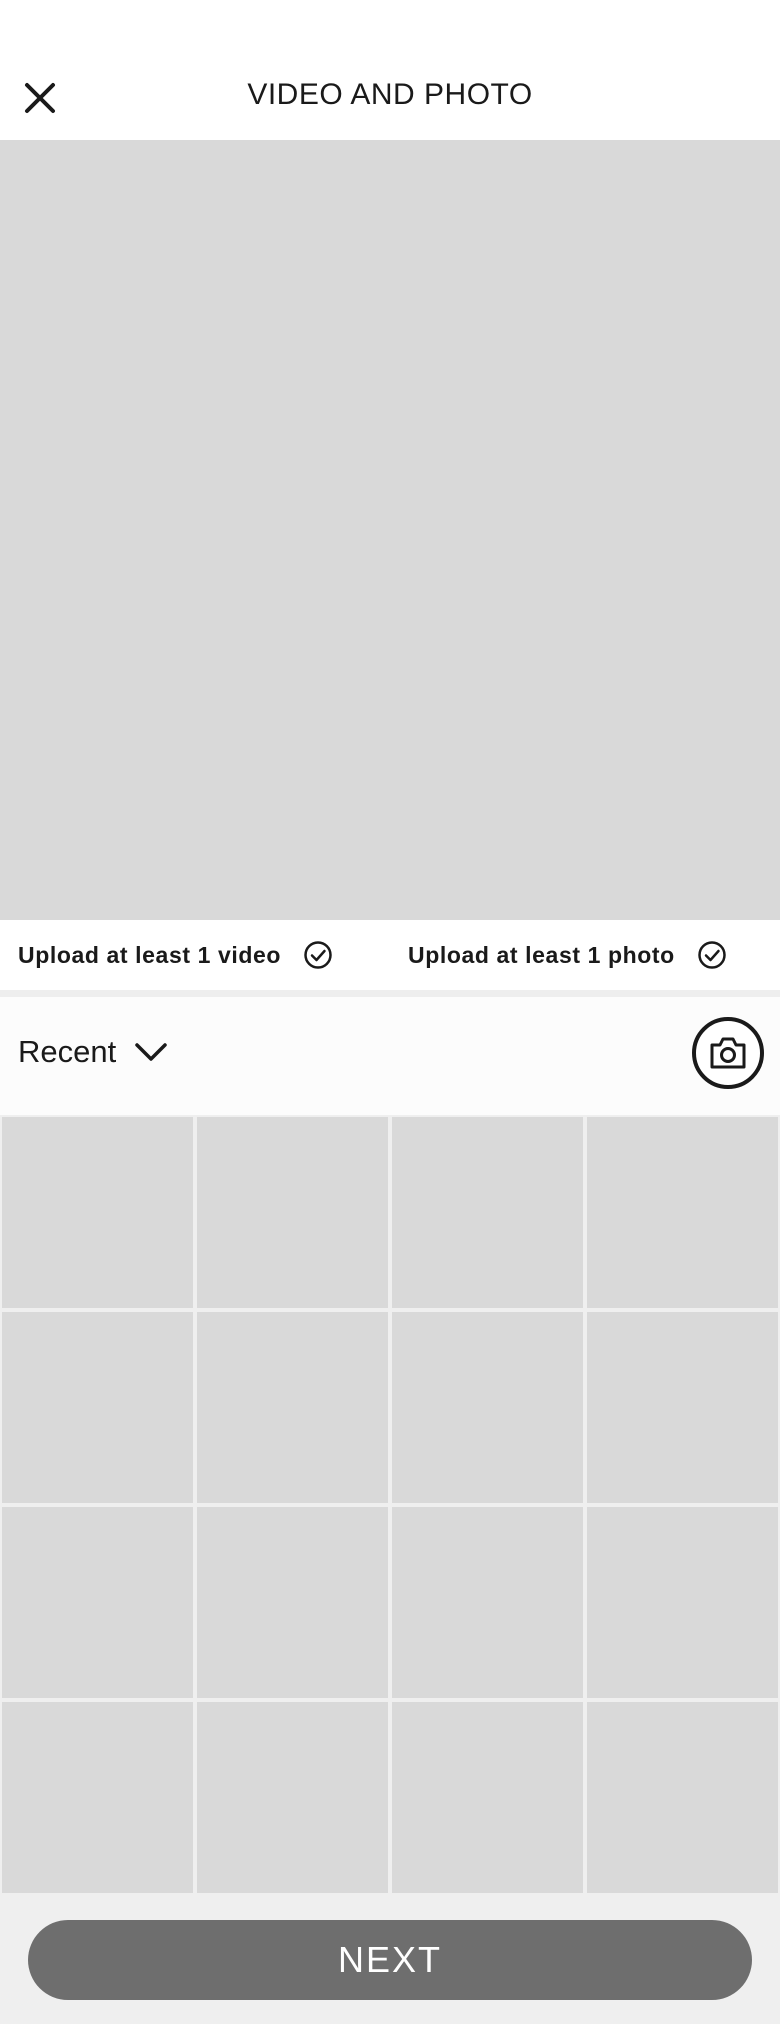  I want to click on section-divider, so click(390, 993).